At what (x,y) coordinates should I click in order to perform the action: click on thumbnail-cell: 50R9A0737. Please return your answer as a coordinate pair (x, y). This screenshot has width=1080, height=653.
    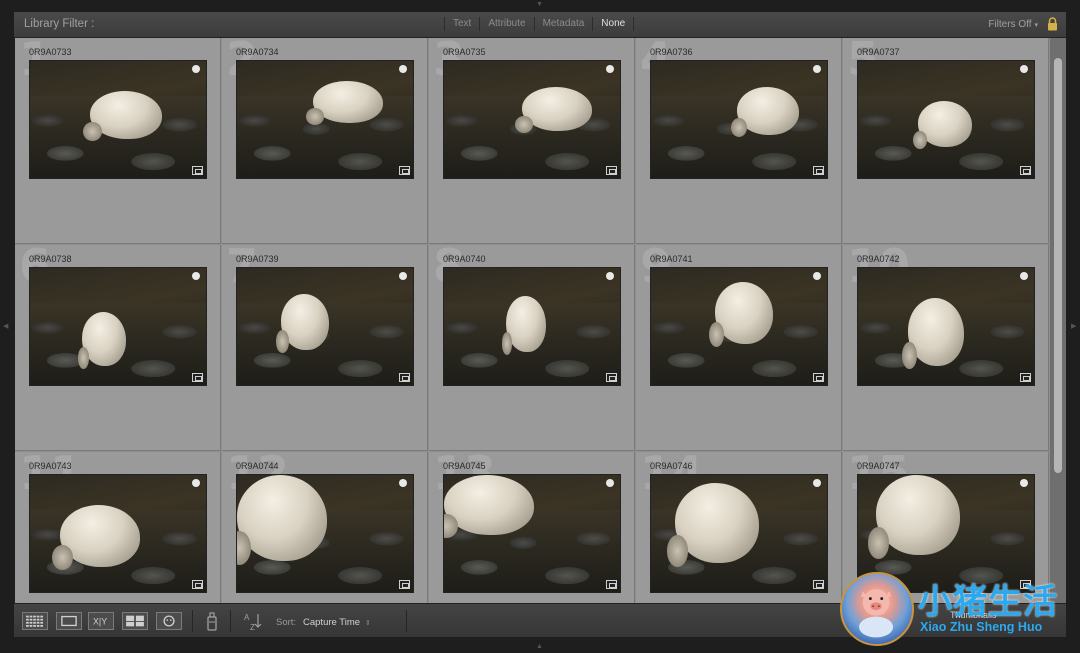
    Looking at the image, I should click on (946, 141).